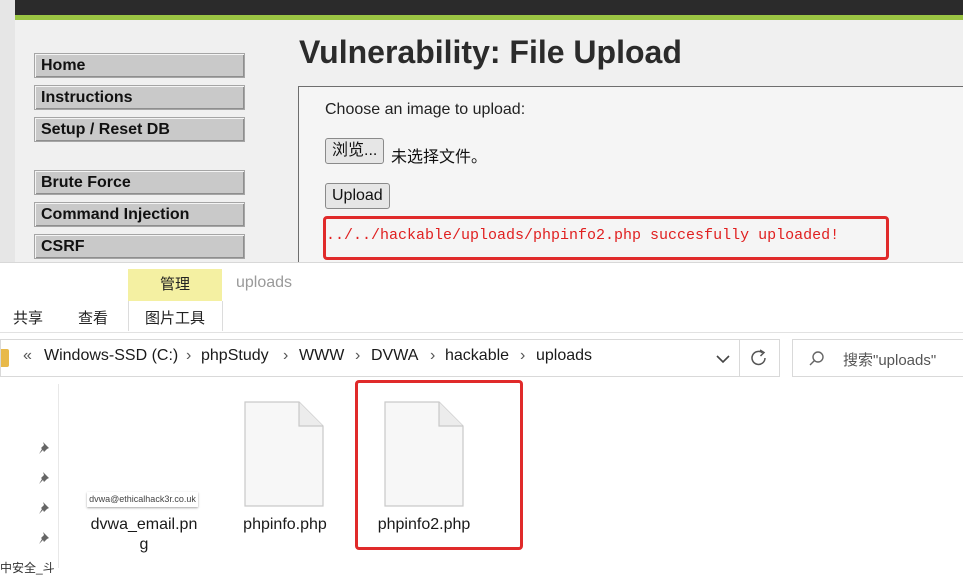  Describe the element at coordinates (425, 109) in the screenshot. I see `upload-prompt: Choose an image to upload:` at that location.